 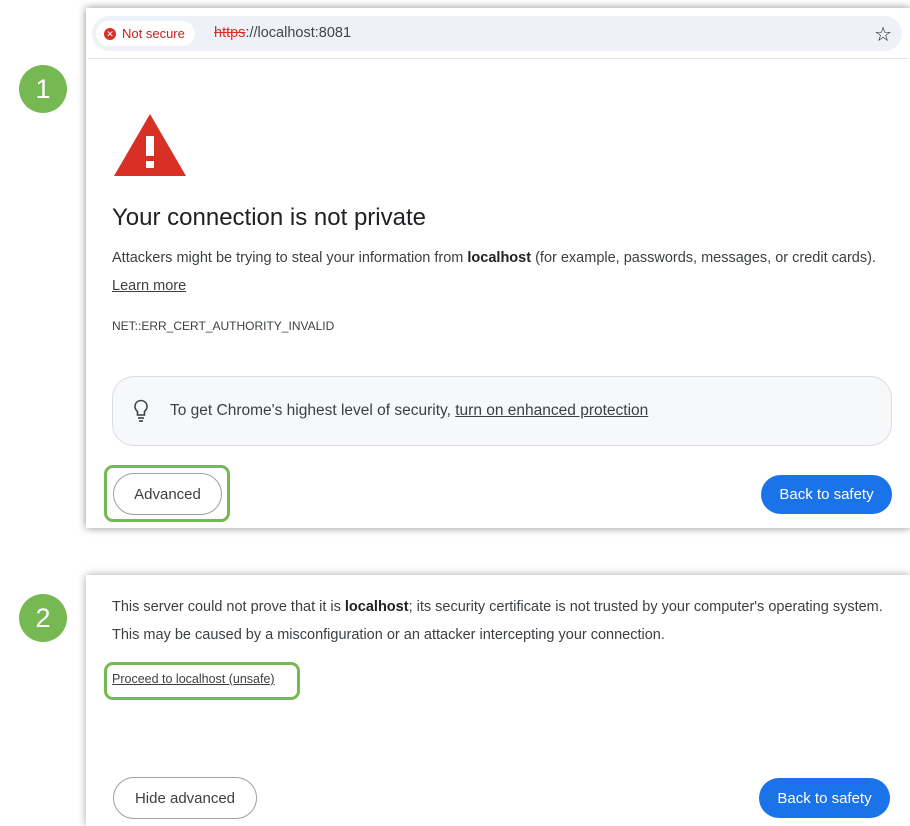 I want to click on hide-advanced-button: Hide advanced, so click(x=185, y=798).